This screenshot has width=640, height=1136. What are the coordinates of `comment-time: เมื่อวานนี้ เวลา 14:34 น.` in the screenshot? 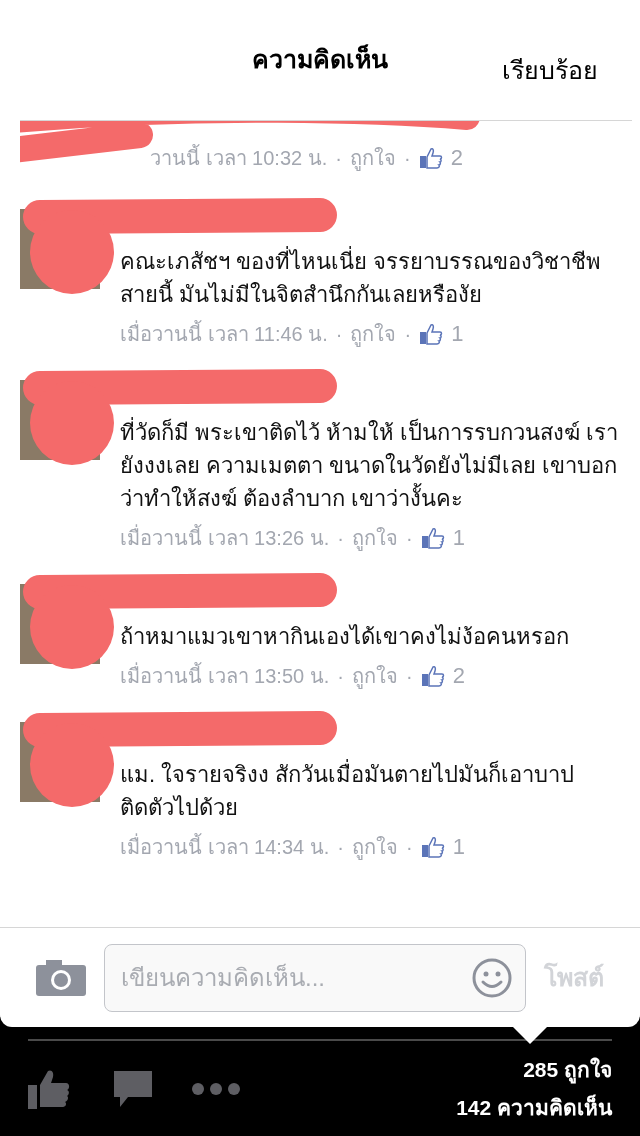 It's located at (225, 846).